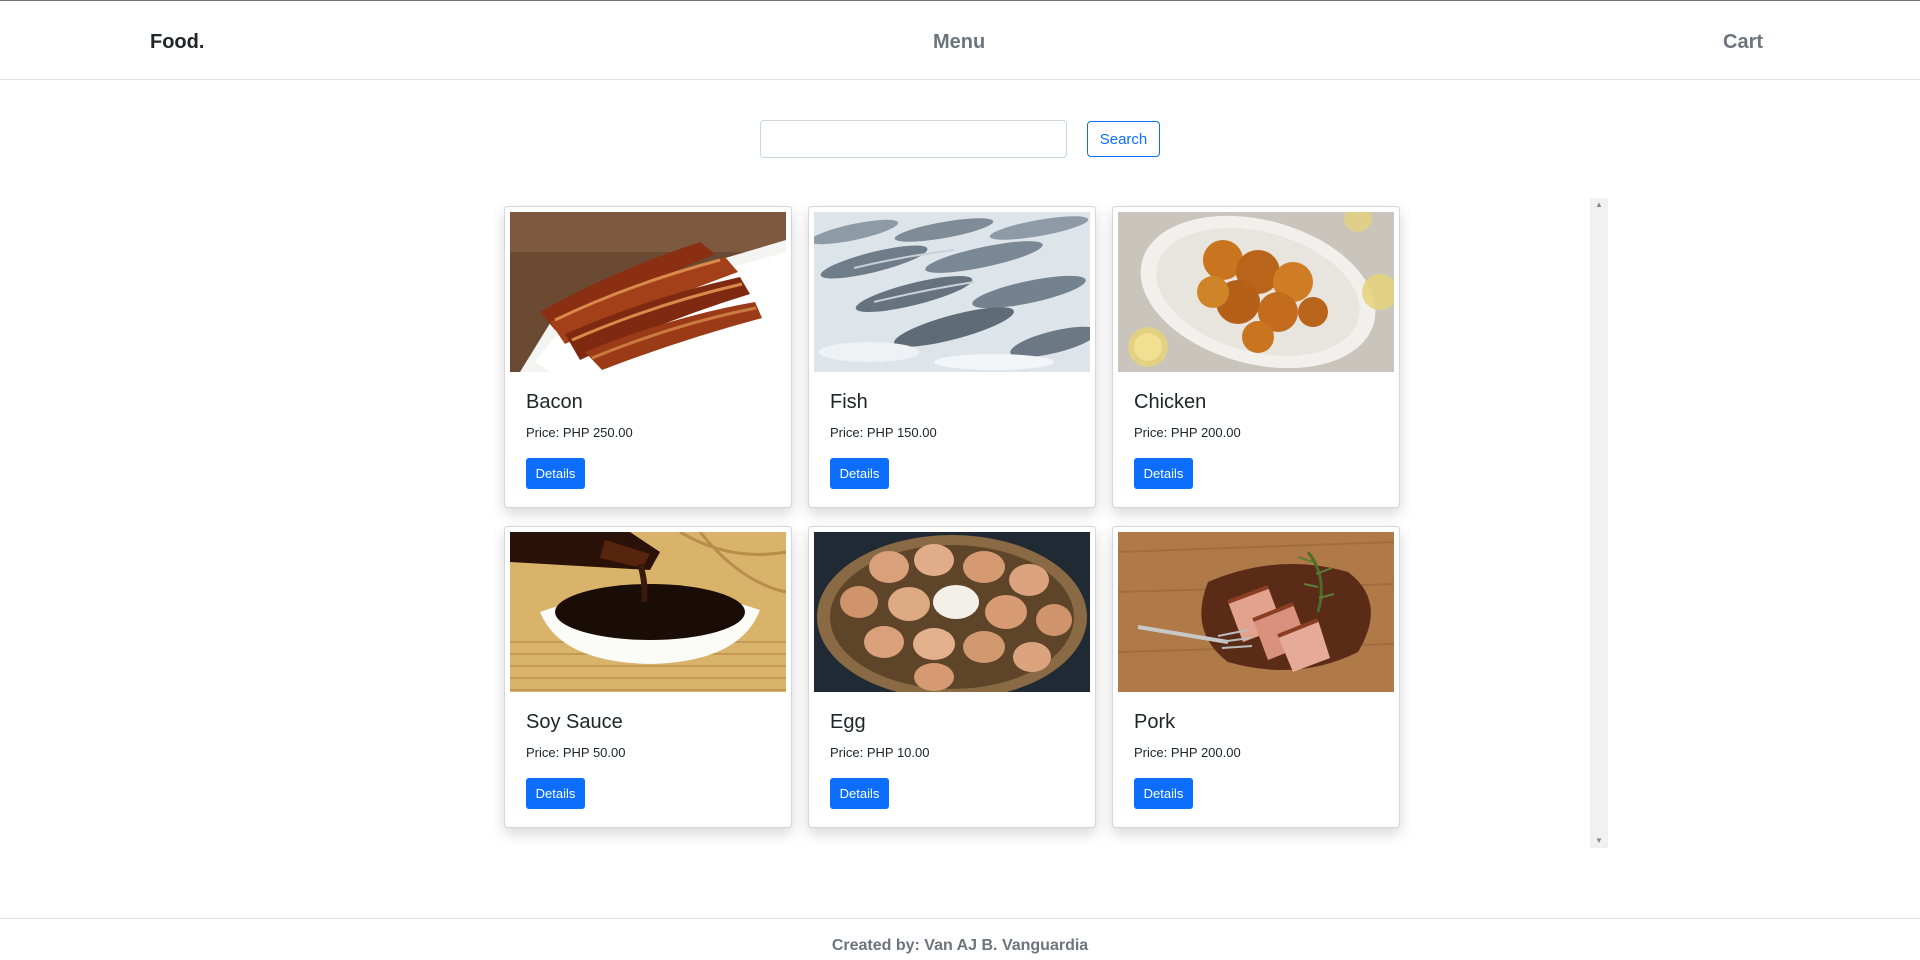 The image size is (1920, 960). I want to click on product-card: Bacon Price: PHP 250.00 Details, so click(648, 357).